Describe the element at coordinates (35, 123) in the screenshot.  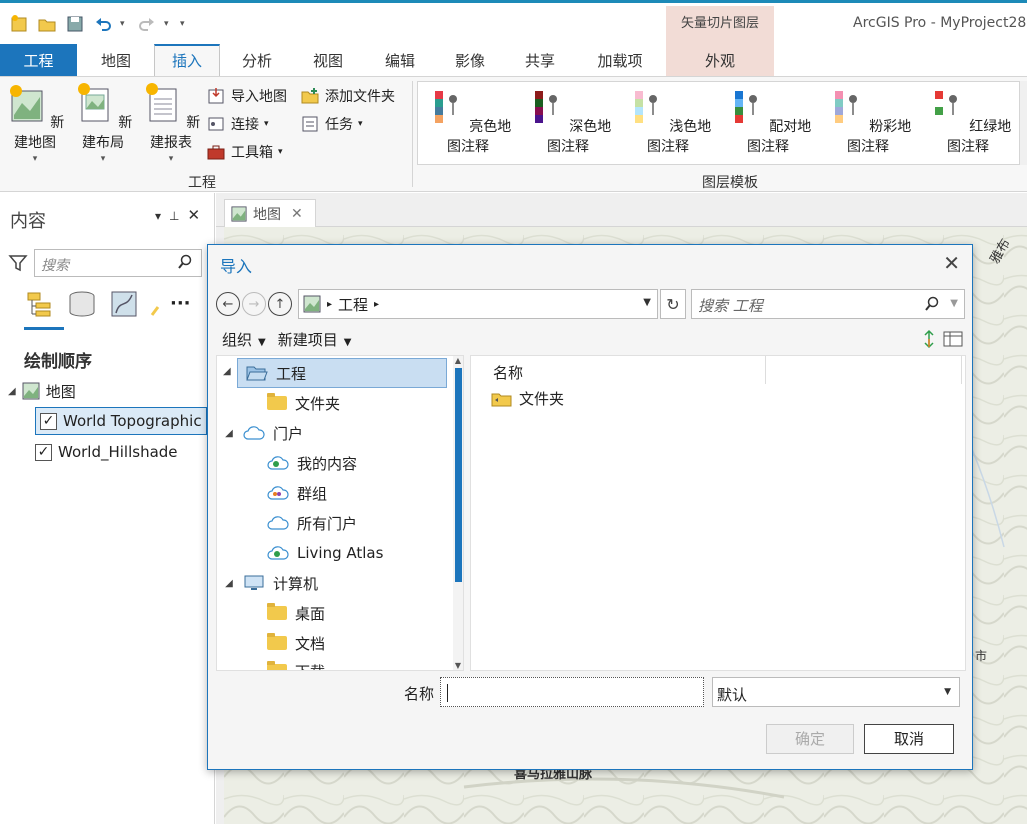
I see `new-map-button: 新建地图 ▾` at that location.